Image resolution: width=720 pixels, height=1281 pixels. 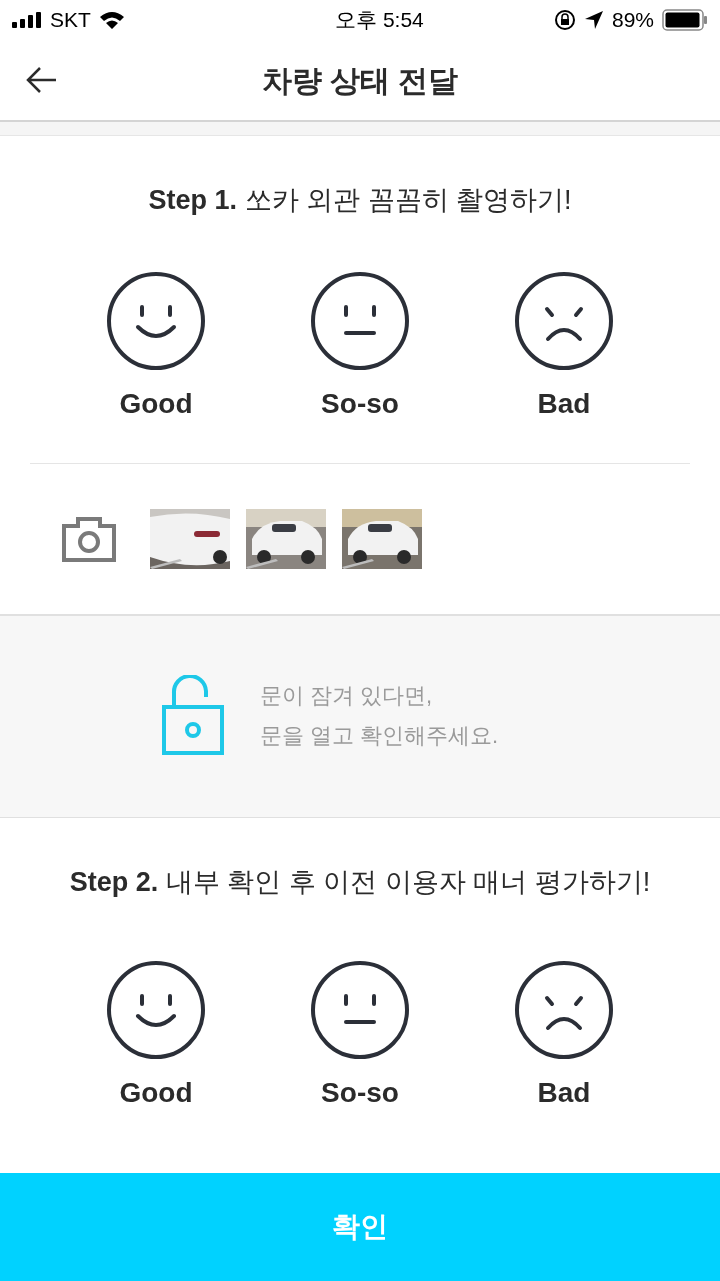 What do you see at coordinates (360, 882) in the screenshot?
I see `step-title: Step 2. 내부 확인 후 이전 이용자 매너 평가하기!` at bounding box center [360, 882].